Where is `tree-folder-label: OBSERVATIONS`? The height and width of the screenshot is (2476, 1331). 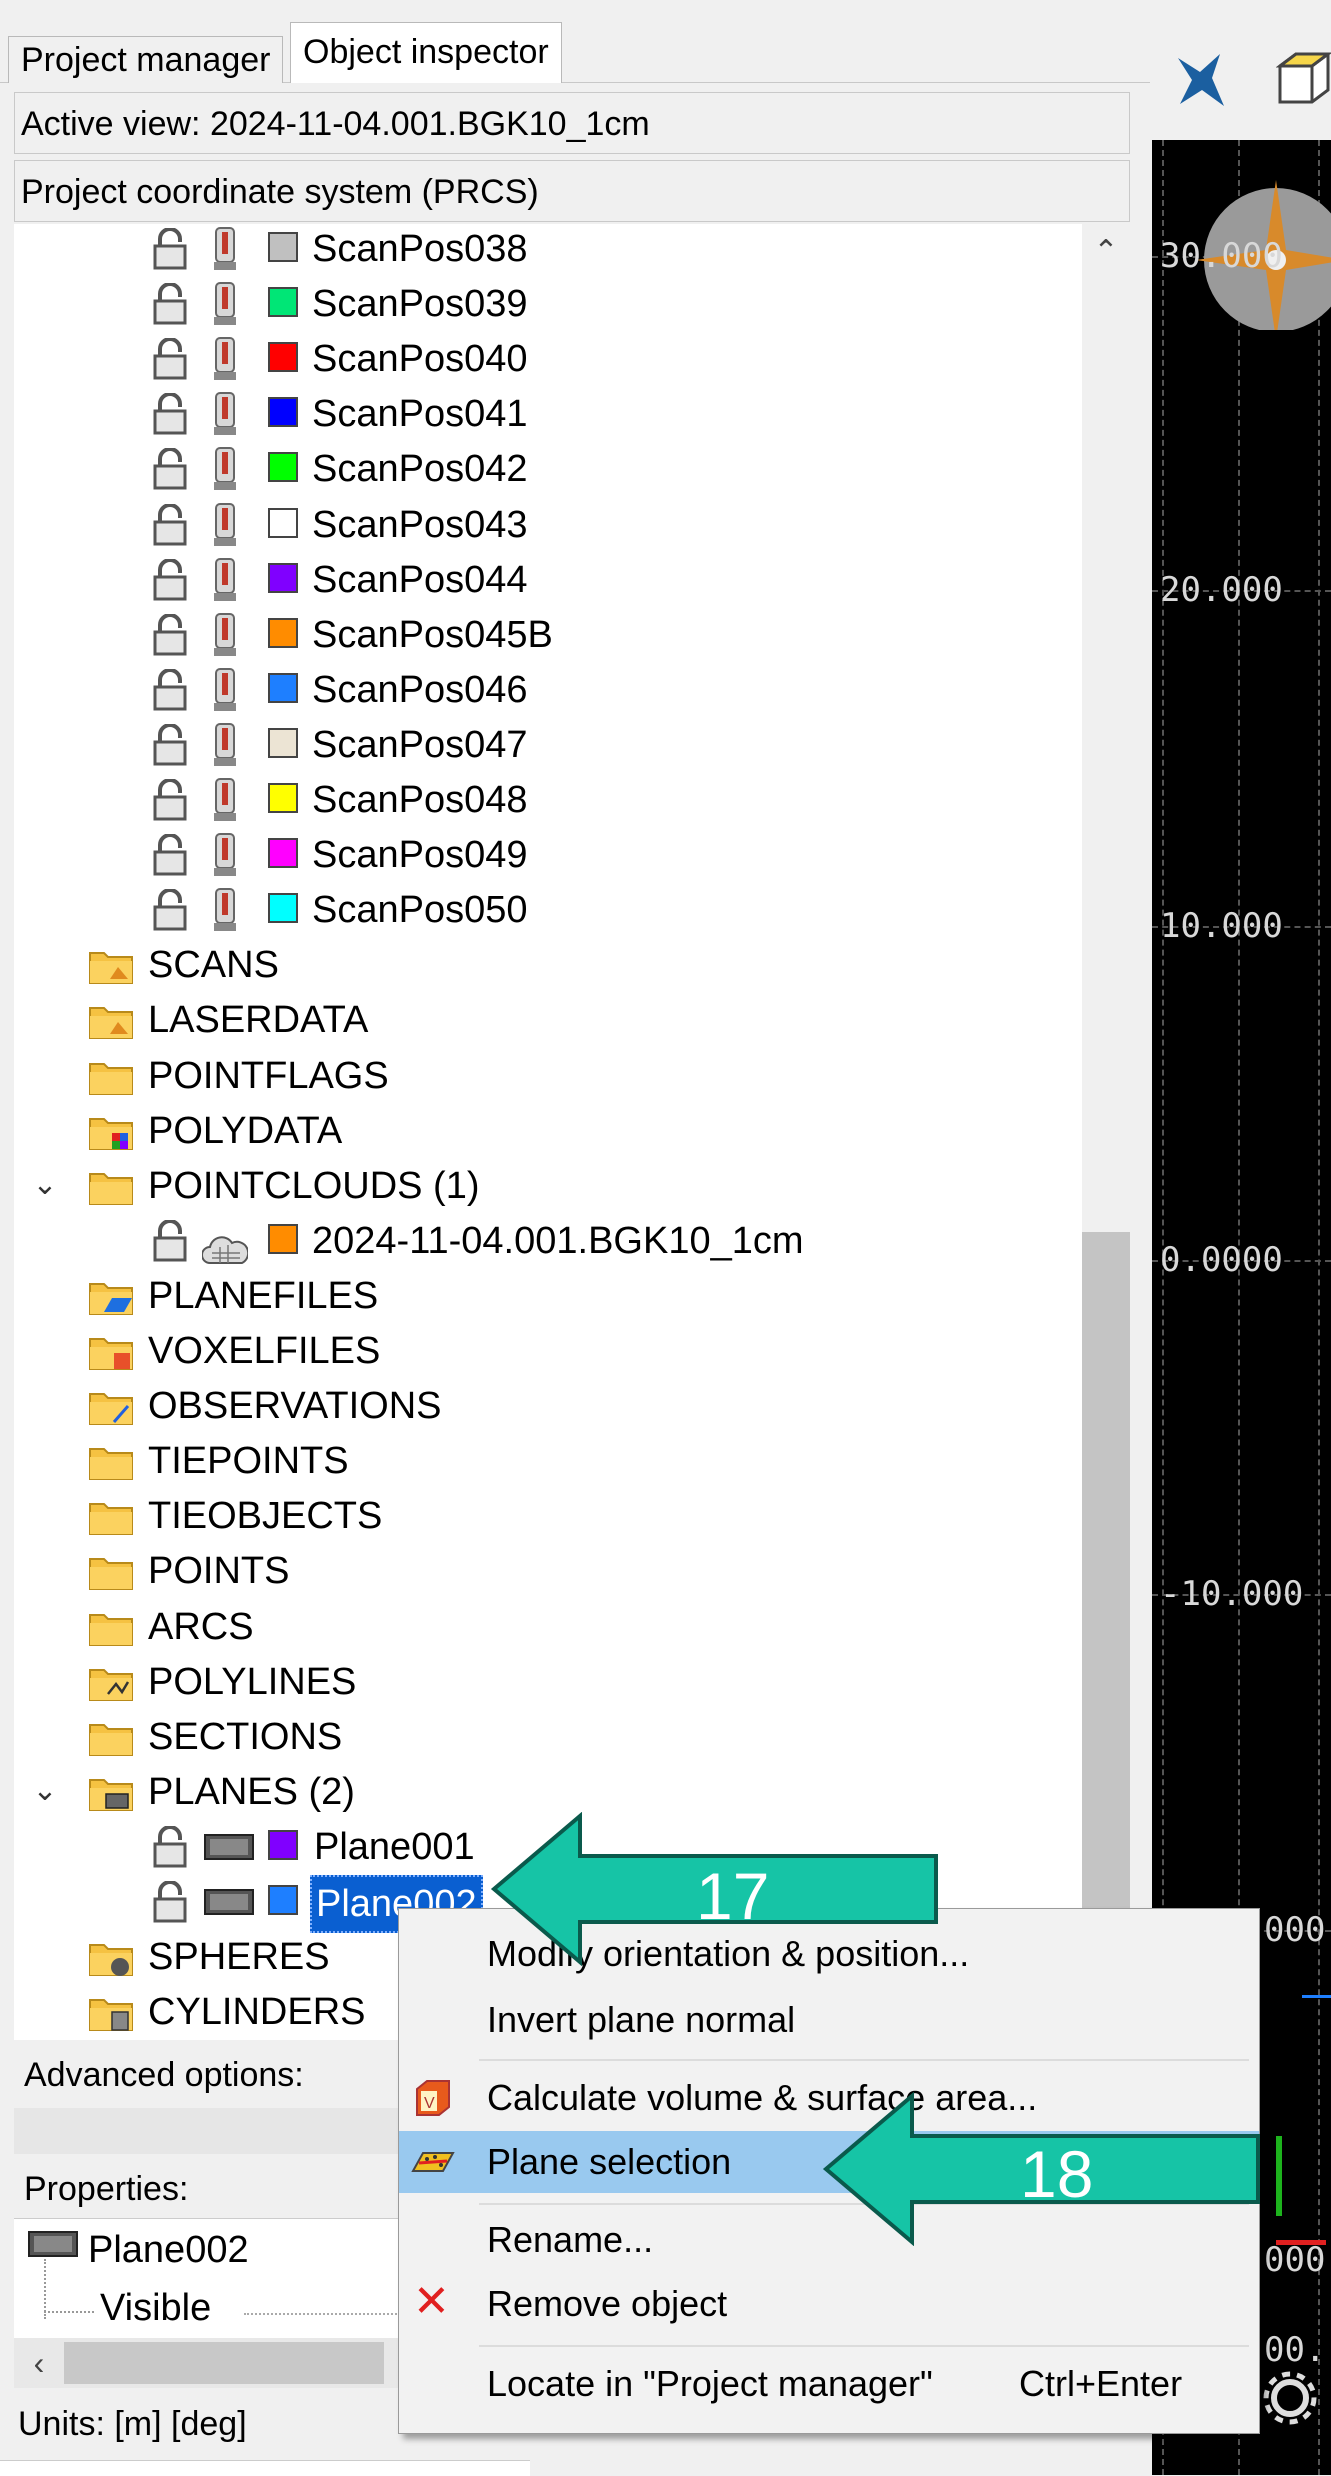 tree-folder-label: OBSERVATIONS is located at coordinates (295, 1406).